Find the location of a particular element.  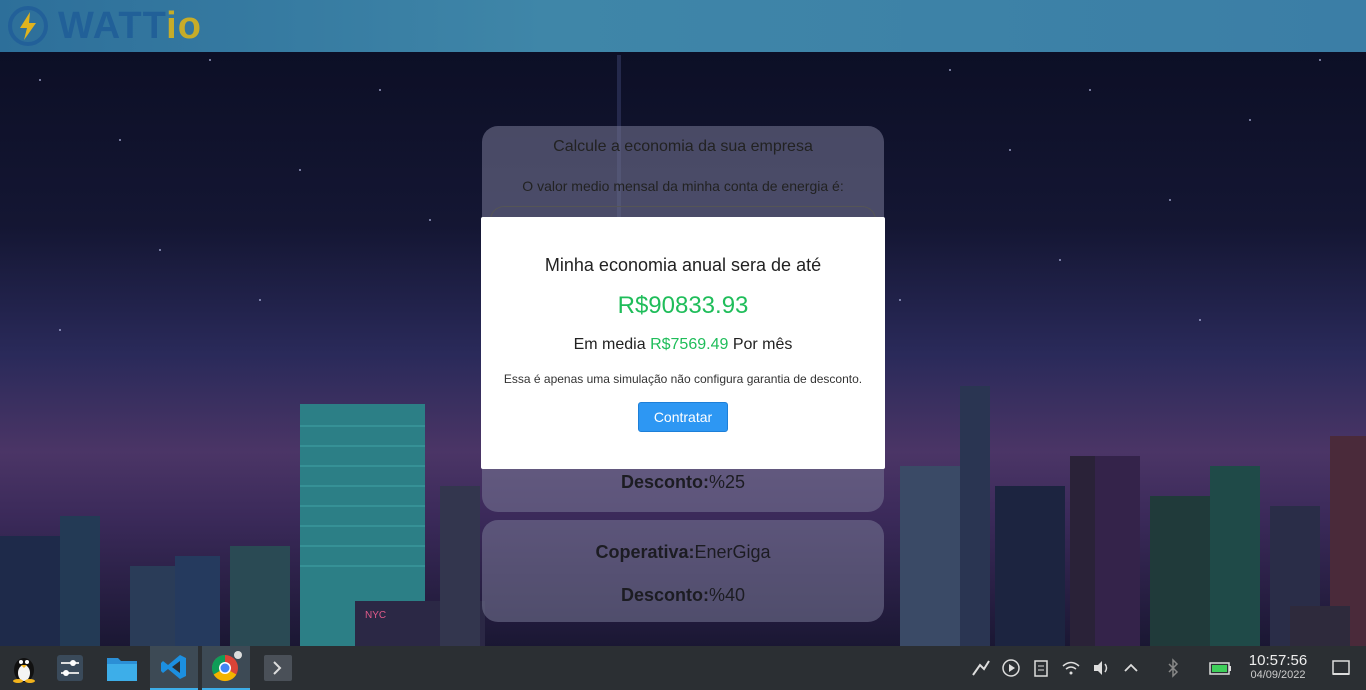

contratar-button: Contratar is located at coordinates (683, 417).